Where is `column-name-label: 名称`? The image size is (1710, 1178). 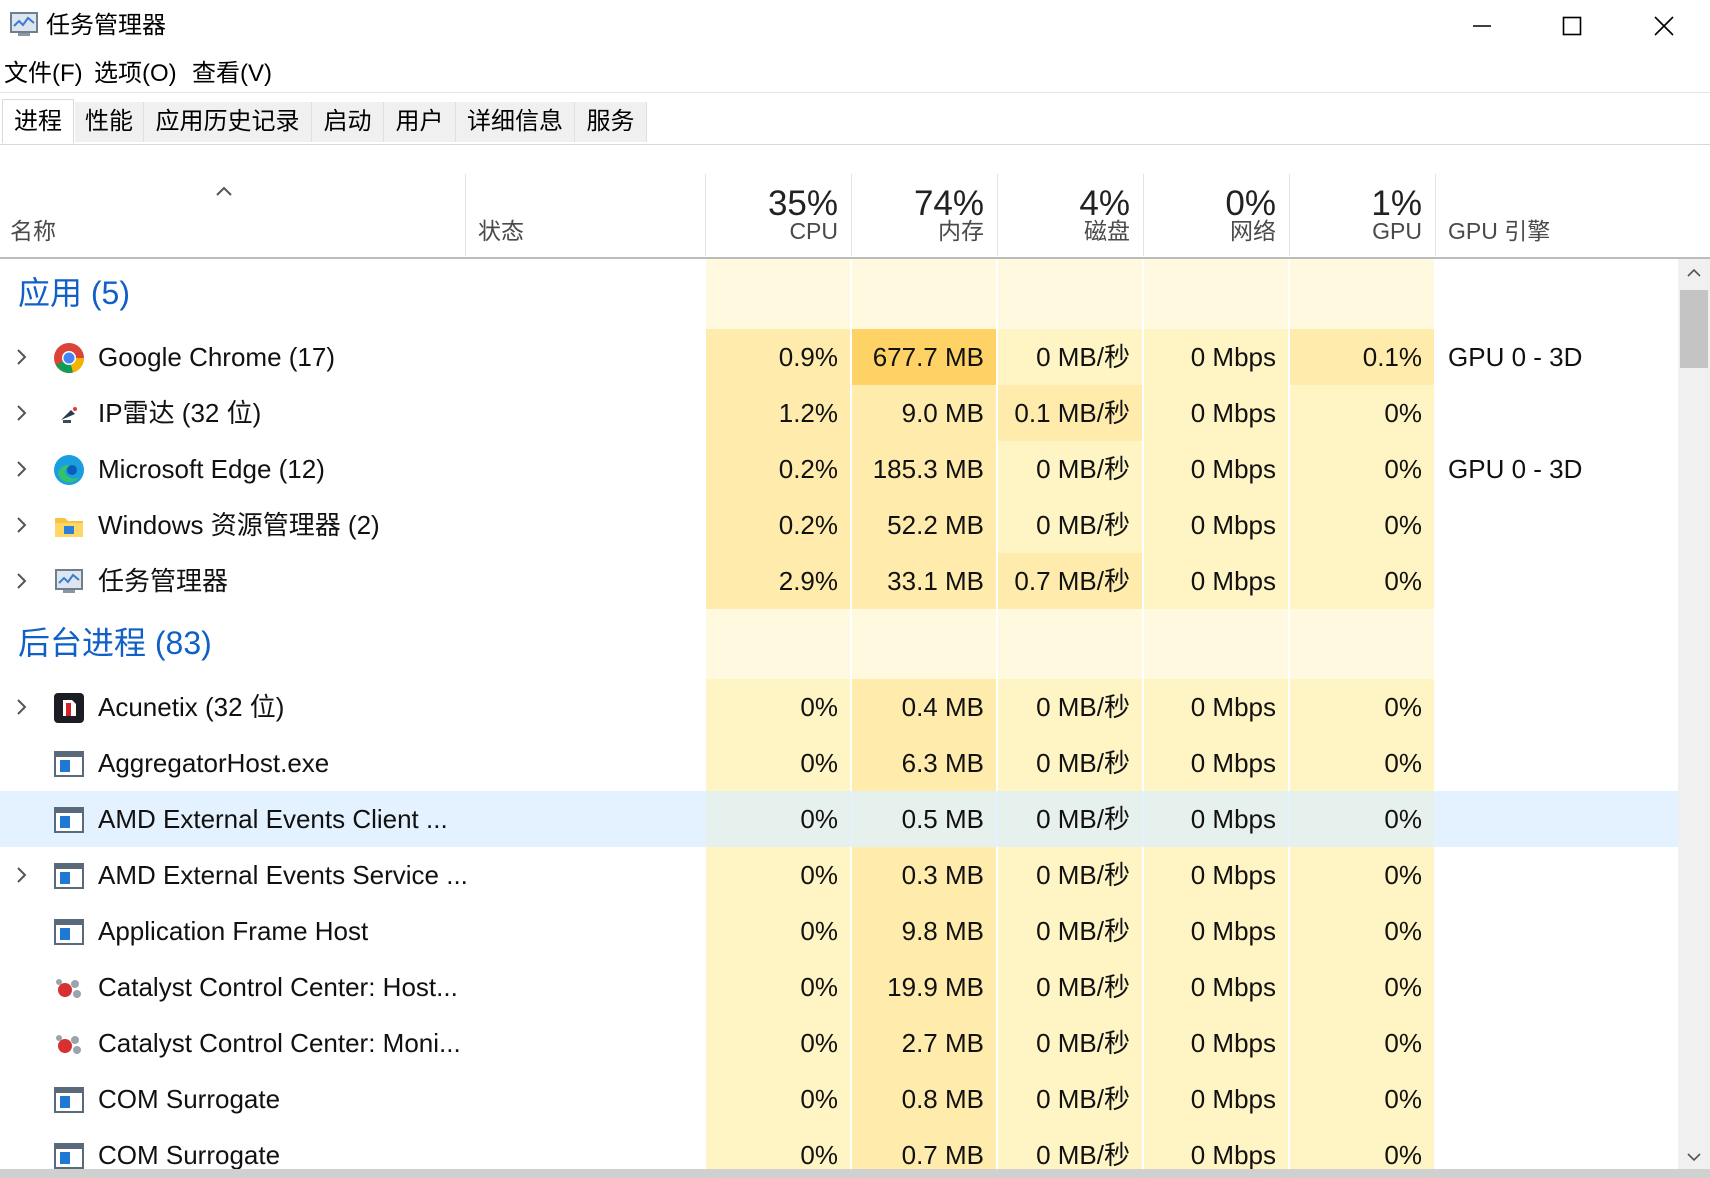 column-name-label: 名称 is located at coordinates (33, 231).